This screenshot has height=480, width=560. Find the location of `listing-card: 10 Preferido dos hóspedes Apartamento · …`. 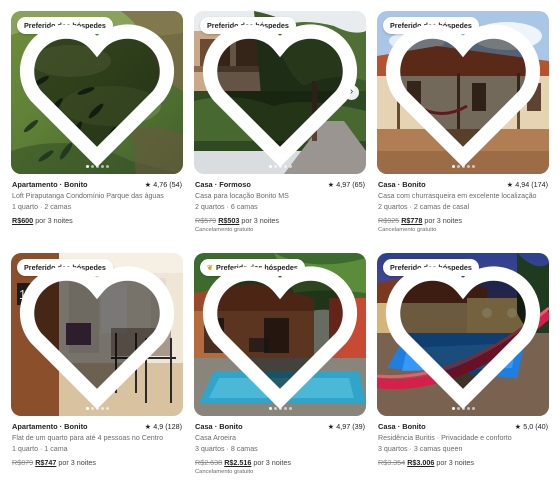

listing-card: 10 Preferido dos hóspedes Apartamento · … is located at coordinates (97, 360).